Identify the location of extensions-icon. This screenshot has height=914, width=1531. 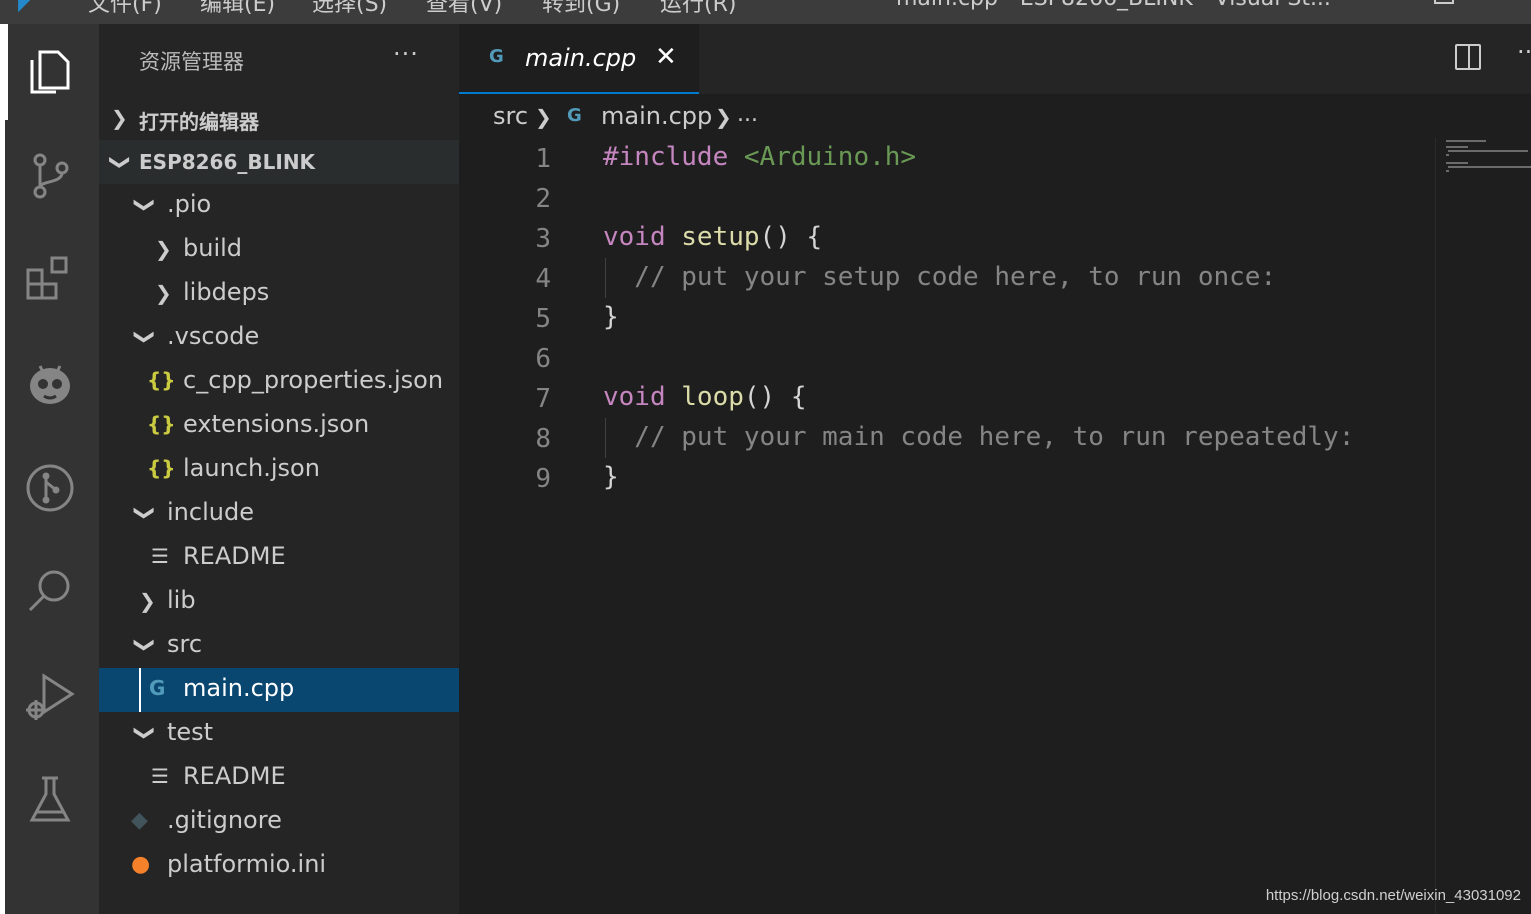
(50, 280).